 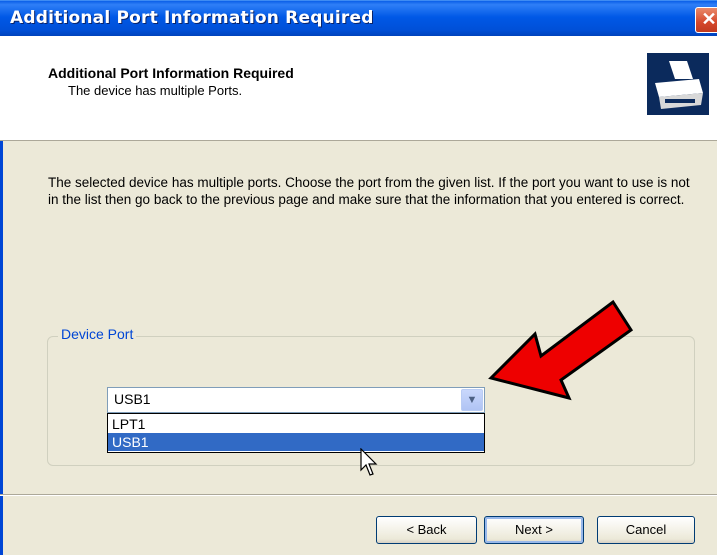 What do you see at coordinates (155, 90) in the screenshot?
I see `header-subtitle: The device has multiple Ports.` at bounding box center [155, 90].